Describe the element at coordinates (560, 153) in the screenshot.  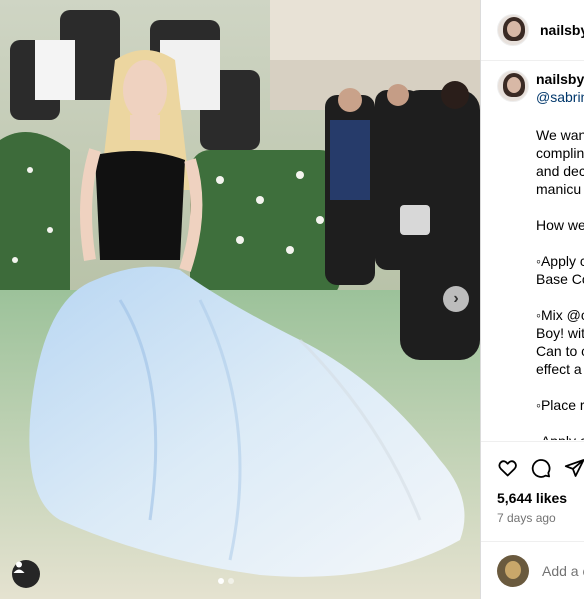
I see `caption-line: complin` at that location.